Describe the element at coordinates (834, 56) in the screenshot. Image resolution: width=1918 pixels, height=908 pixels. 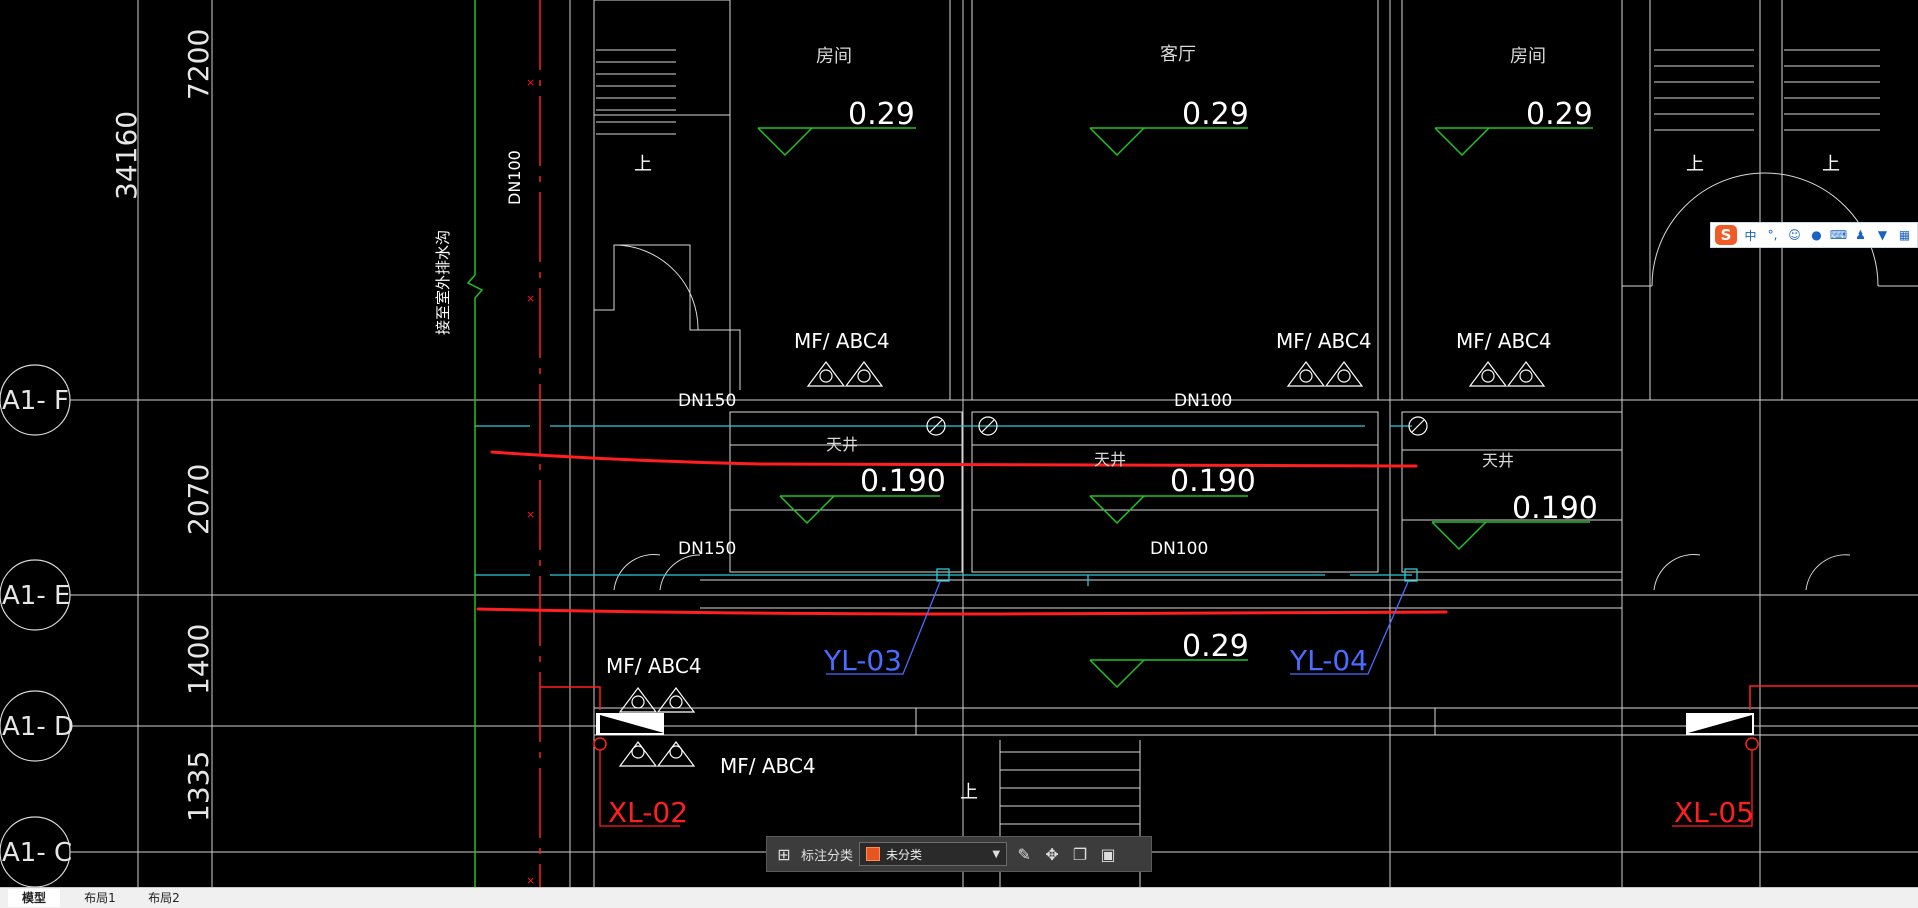
I see `room-left-label: 房间` at that location.